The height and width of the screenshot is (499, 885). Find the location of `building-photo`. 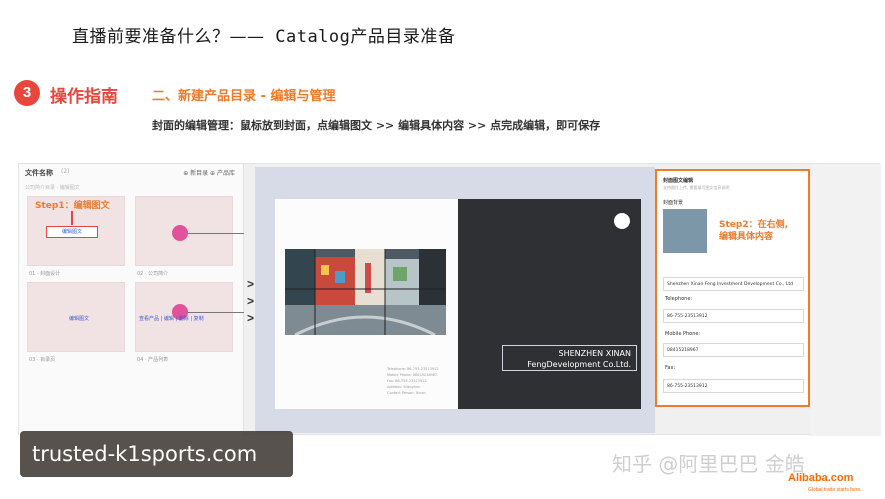

building-photo is located at coordinates (365, 292).